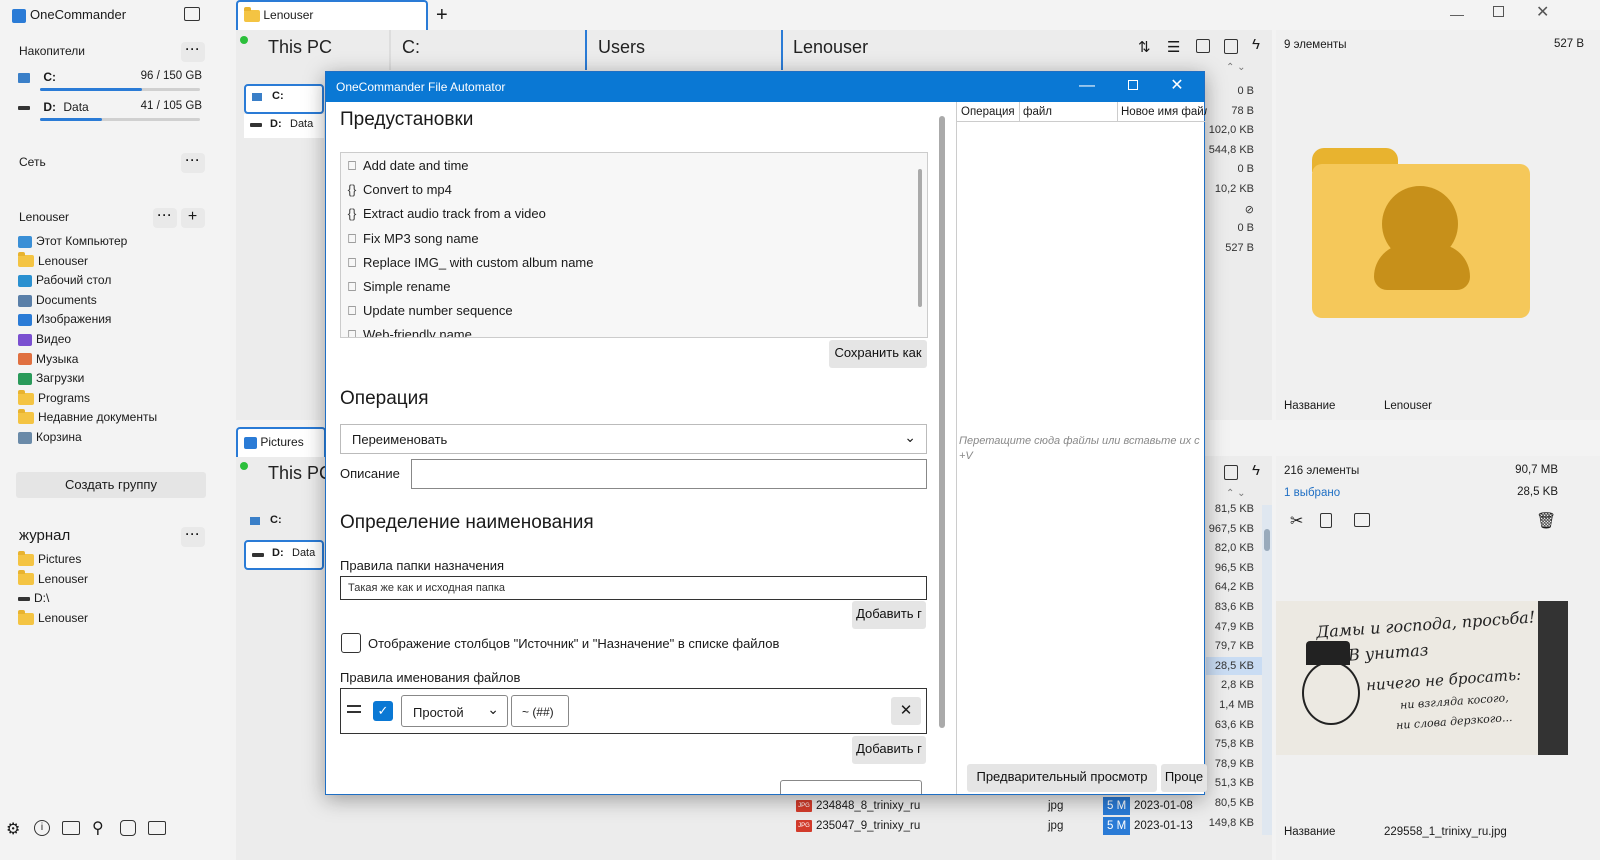 This screenshot has height=860, width=1600. What do you see at coordinates (1421, 233) in the screenshot?
I see `user-folder-icon` at bounding box center [1421, 233].